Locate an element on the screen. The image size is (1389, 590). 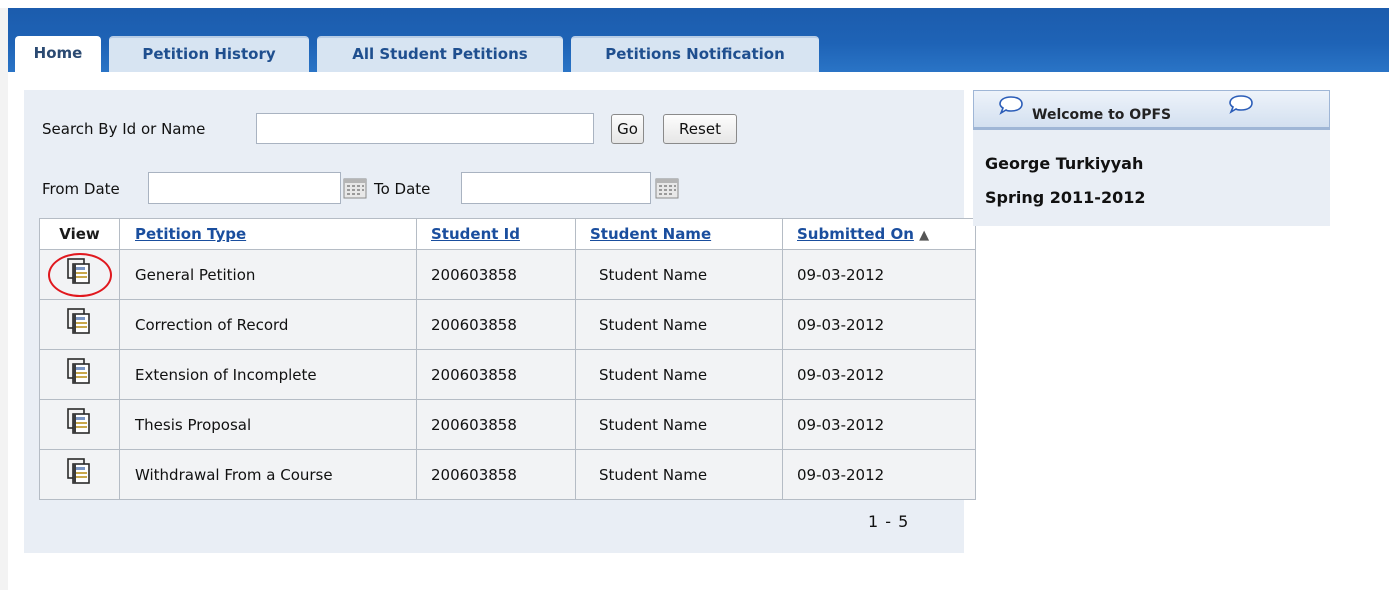
from-date-label: From Date is located at coordinates (81, 189).